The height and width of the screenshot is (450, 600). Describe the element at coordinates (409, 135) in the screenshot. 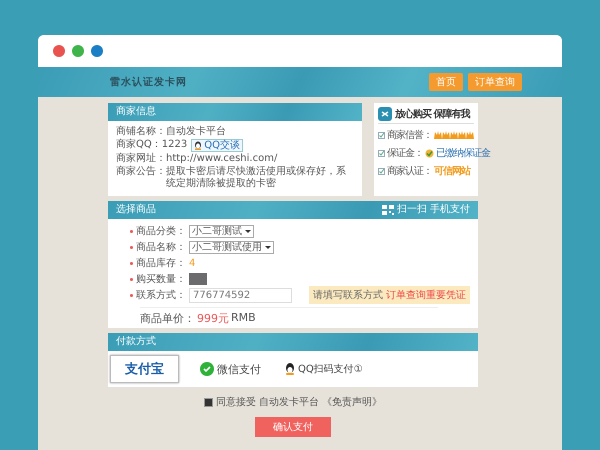

I see `field-label: 商家信誉：` at that location.